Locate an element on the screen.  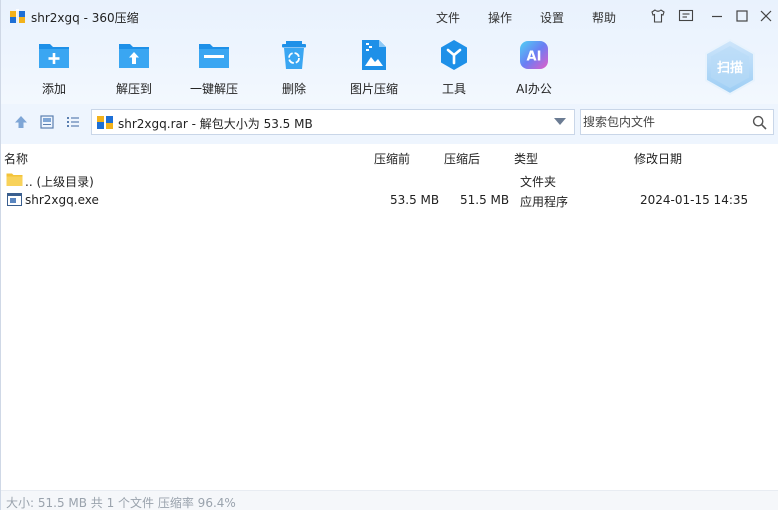
one-click-extract-button: 一键解压 is located at coordinates (214, 68).